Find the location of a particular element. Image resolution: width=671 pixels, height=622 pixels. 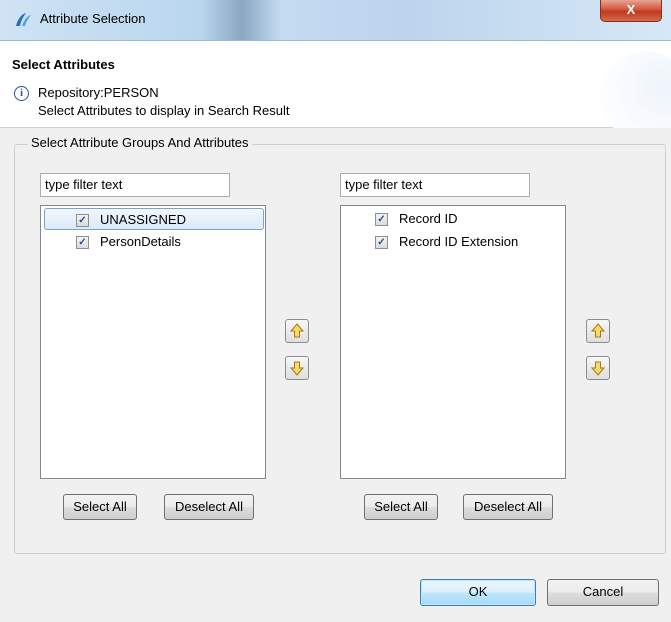

right-deselect-all-button: Deselect All is located at coordinates (508, 507).